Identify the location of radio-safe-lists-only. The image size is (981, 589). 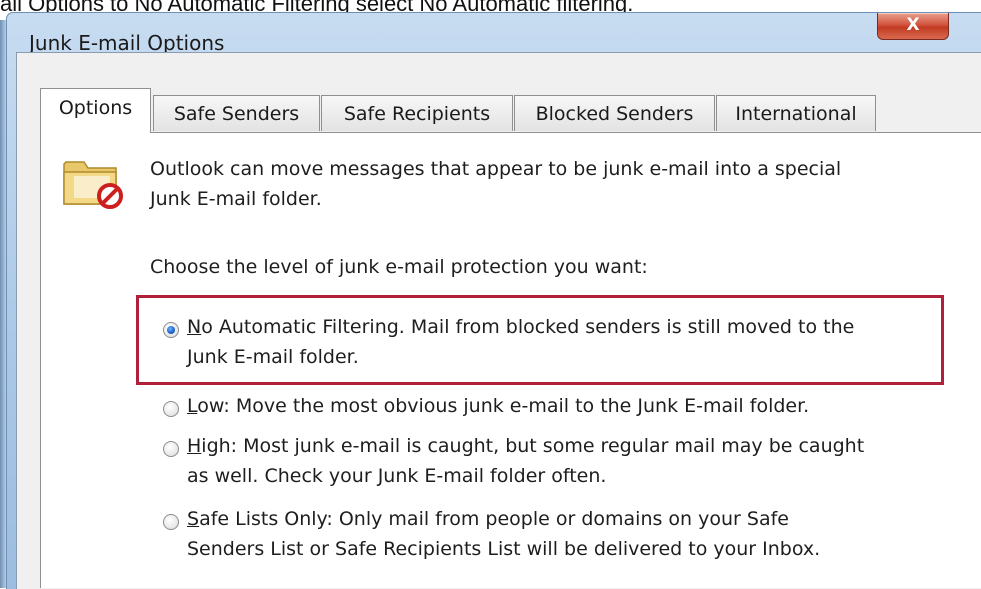
(171, 522).